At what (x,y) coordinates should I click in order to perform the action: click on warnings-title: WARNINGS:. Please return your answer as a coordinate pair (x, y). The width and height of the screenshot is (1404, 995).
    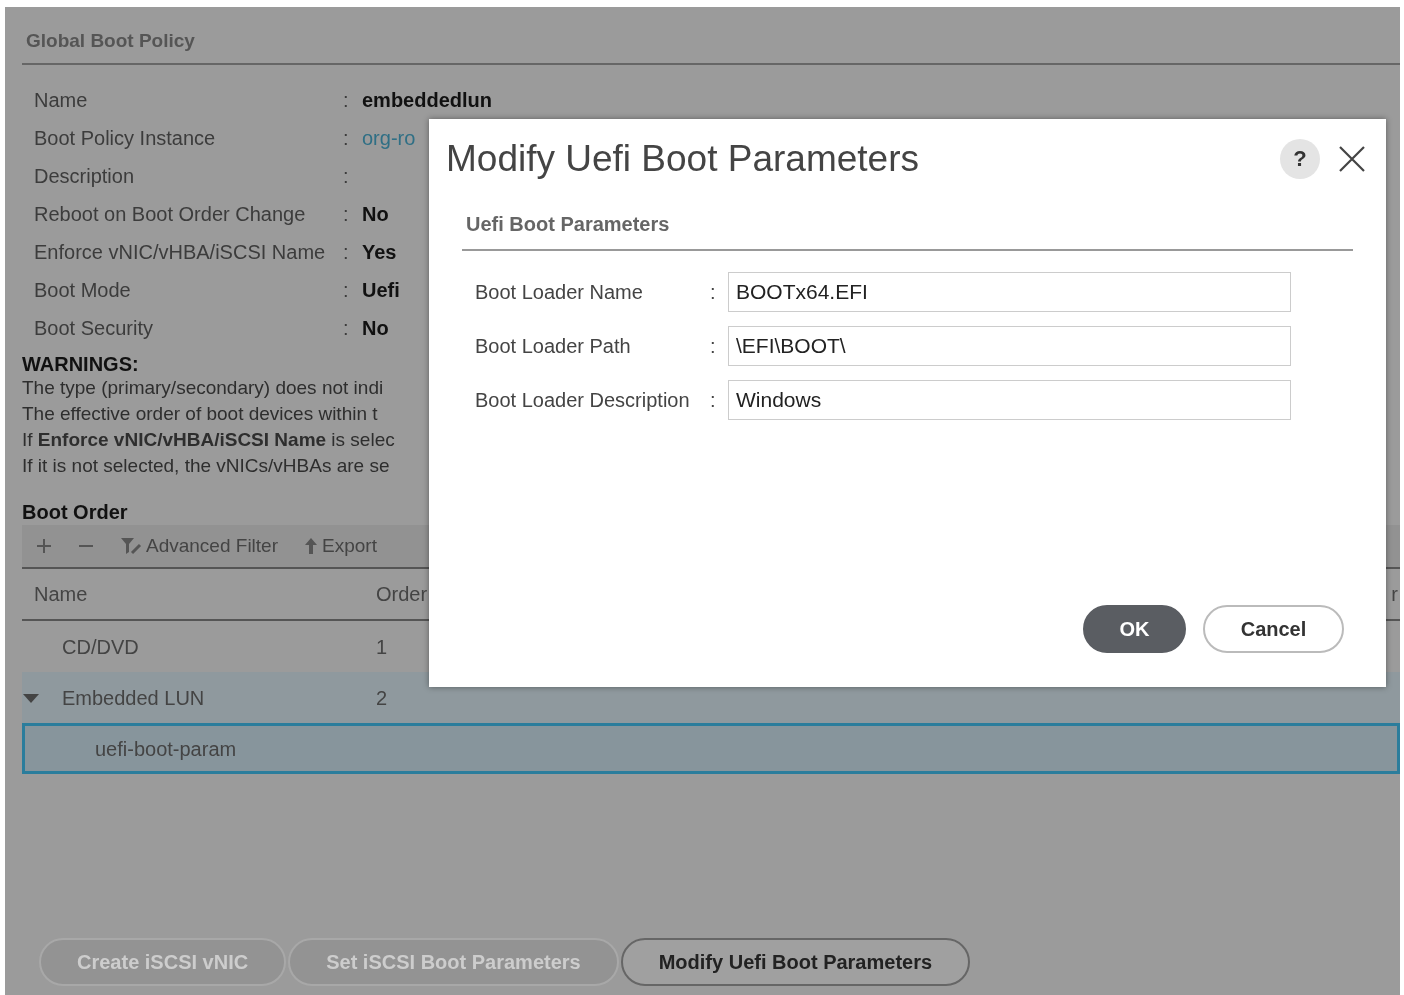
    Looking at the image, I should click on (81, 363).